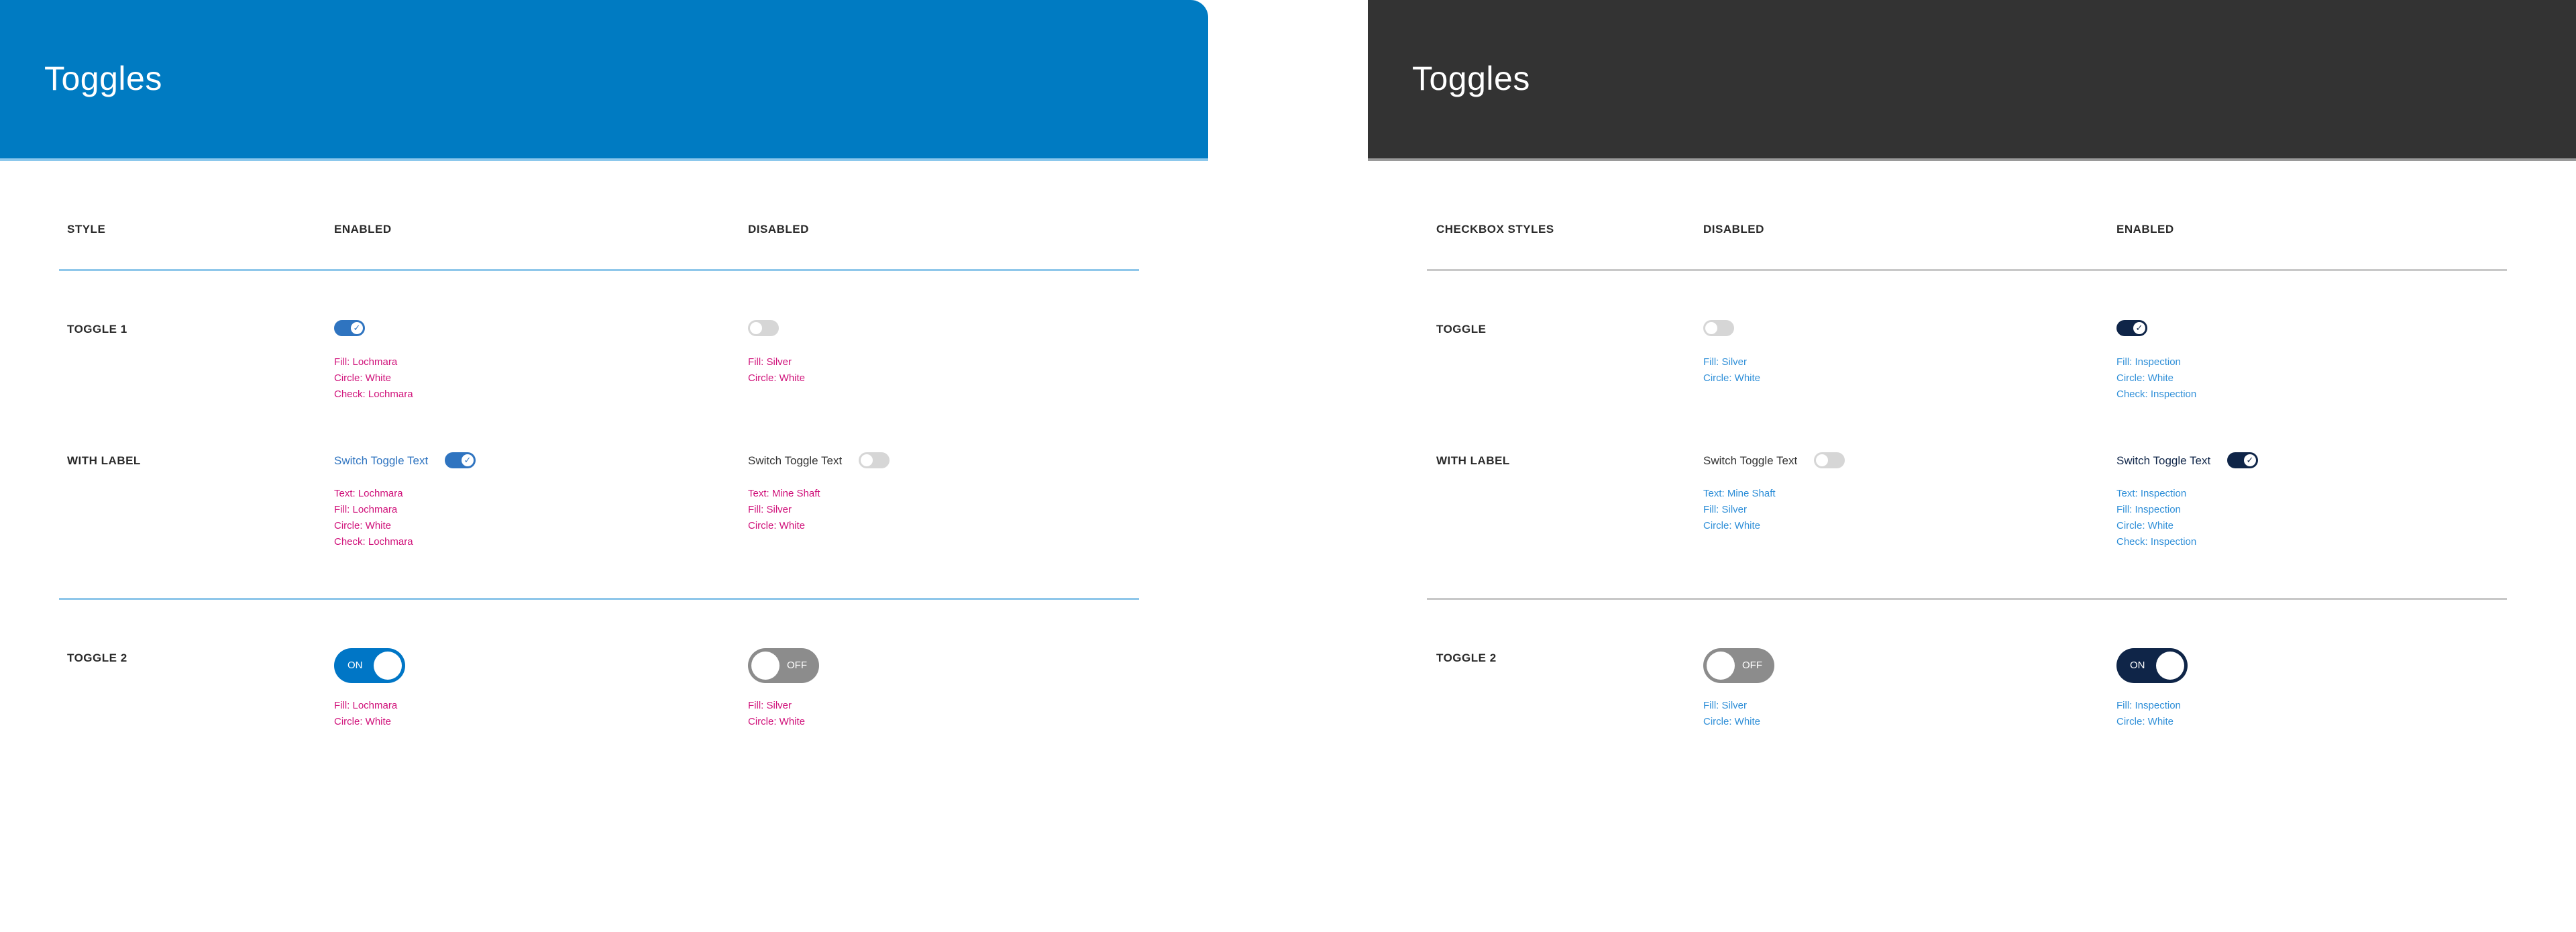 This screenshot has width=2576, height=932. What do you see at coordinates (97, 329) in the screenshot?
I see `row-label-toggle-1: TOGGLE 1` at bounding box center [97, 329].